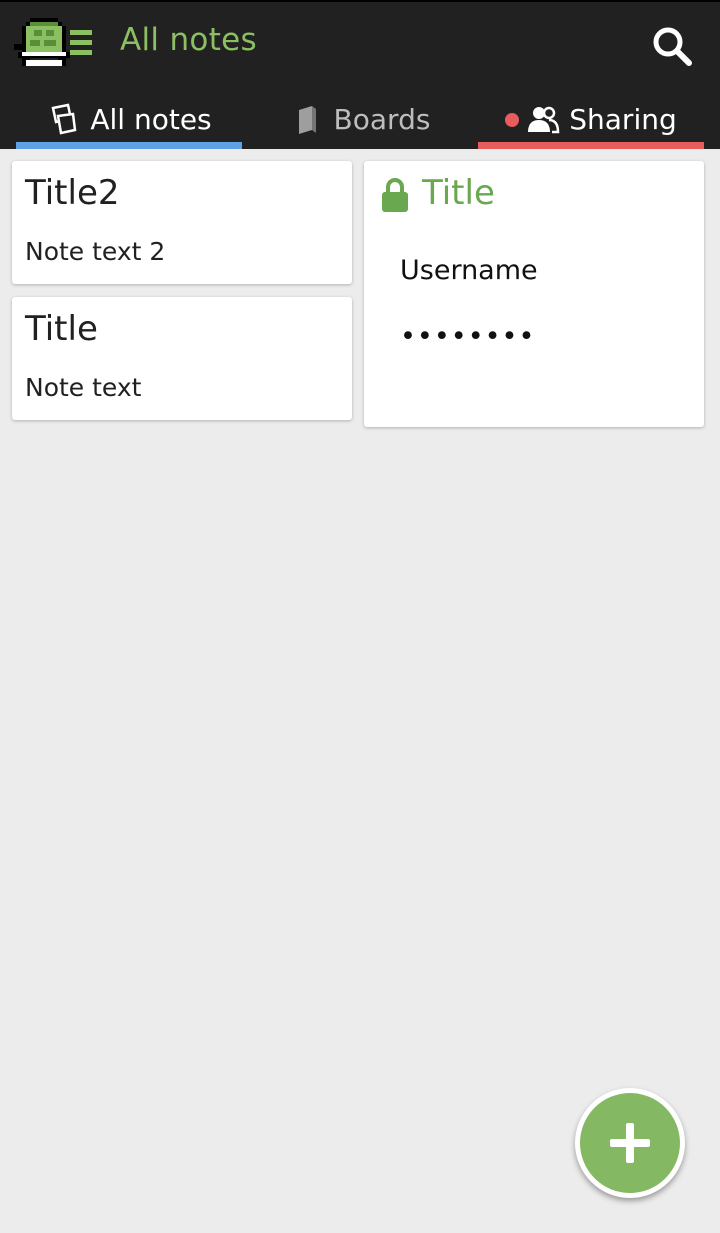  What do you see at coordinates (360, 74) in the screenshot?
I see `app-bar: All notes All notes Boards Sharing` at bounding box center [360, 74].